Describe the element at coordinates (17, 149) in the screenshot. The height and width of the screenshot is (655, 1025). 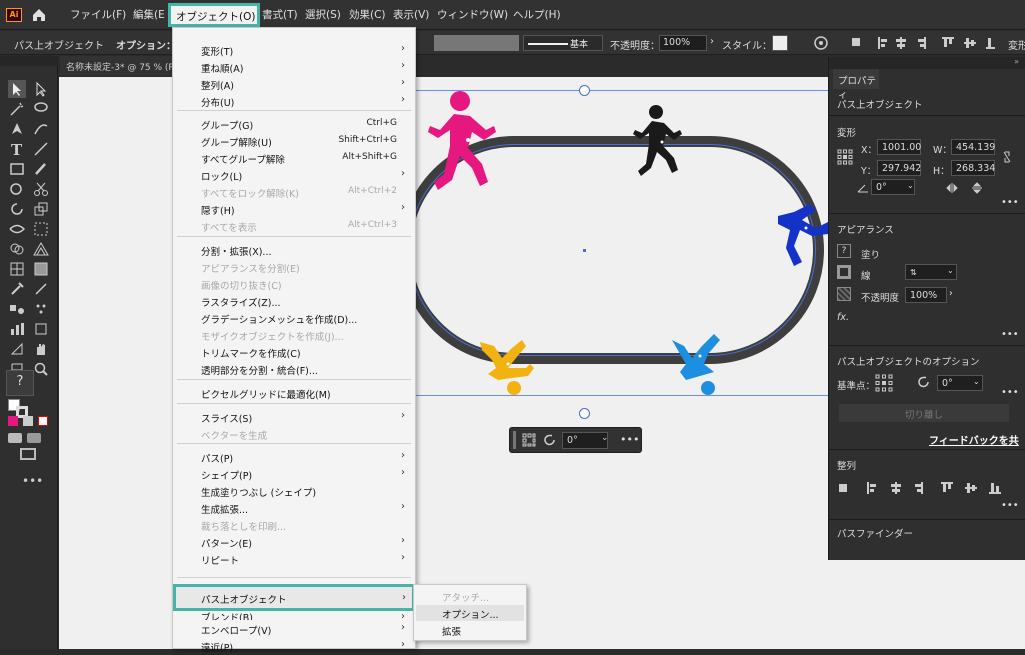
I see `type-tool-icon: T` at that location.